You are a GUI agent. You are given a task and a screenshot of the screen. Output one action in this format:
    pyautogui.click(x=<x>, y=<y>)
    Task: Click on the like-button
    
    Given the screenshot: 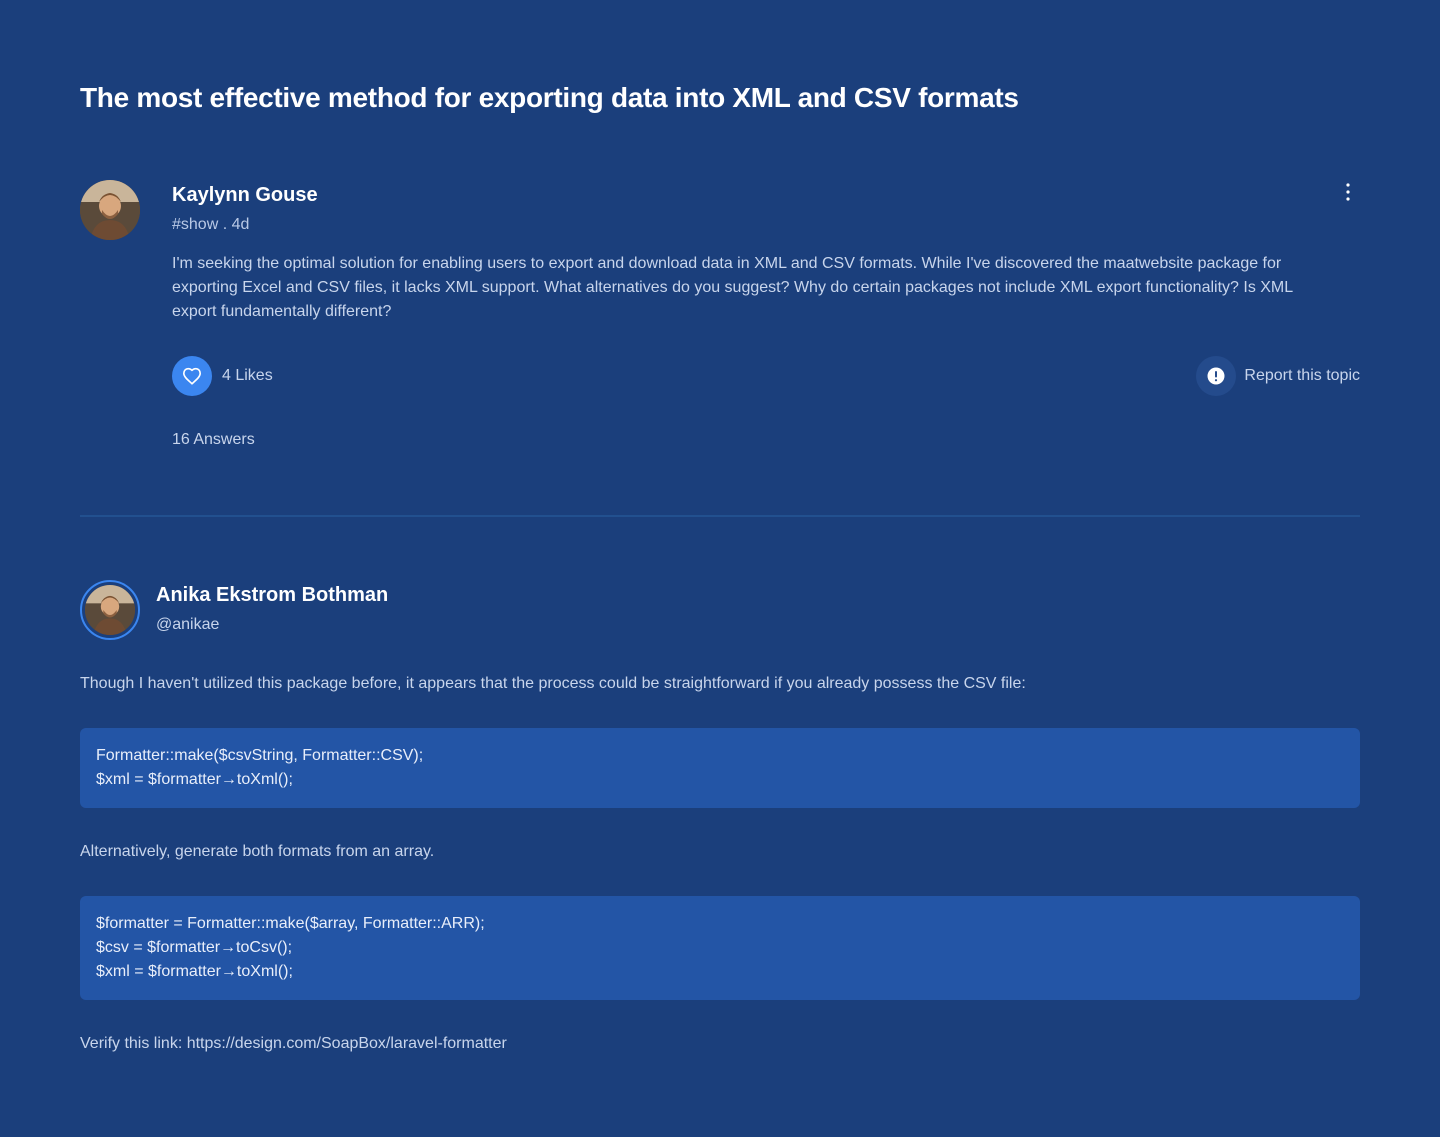 What is the action you would take?
    pyautogui.click(x=192, y=376)
    